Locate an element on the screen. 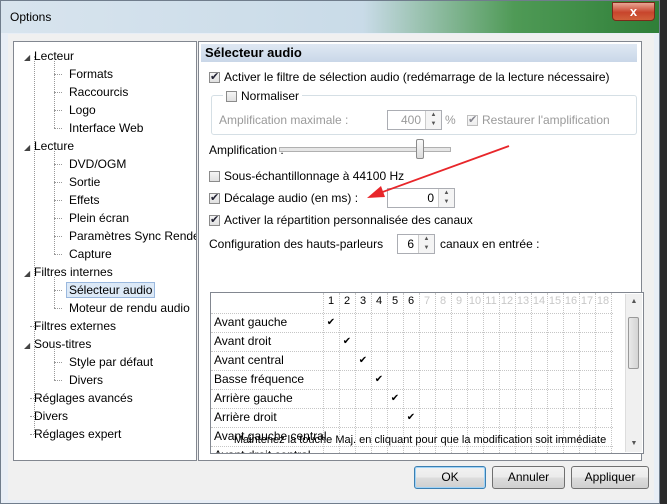 The width and height of the screenshot is (667, 504). title-bar: Options x is located at coordinates (330, 17).